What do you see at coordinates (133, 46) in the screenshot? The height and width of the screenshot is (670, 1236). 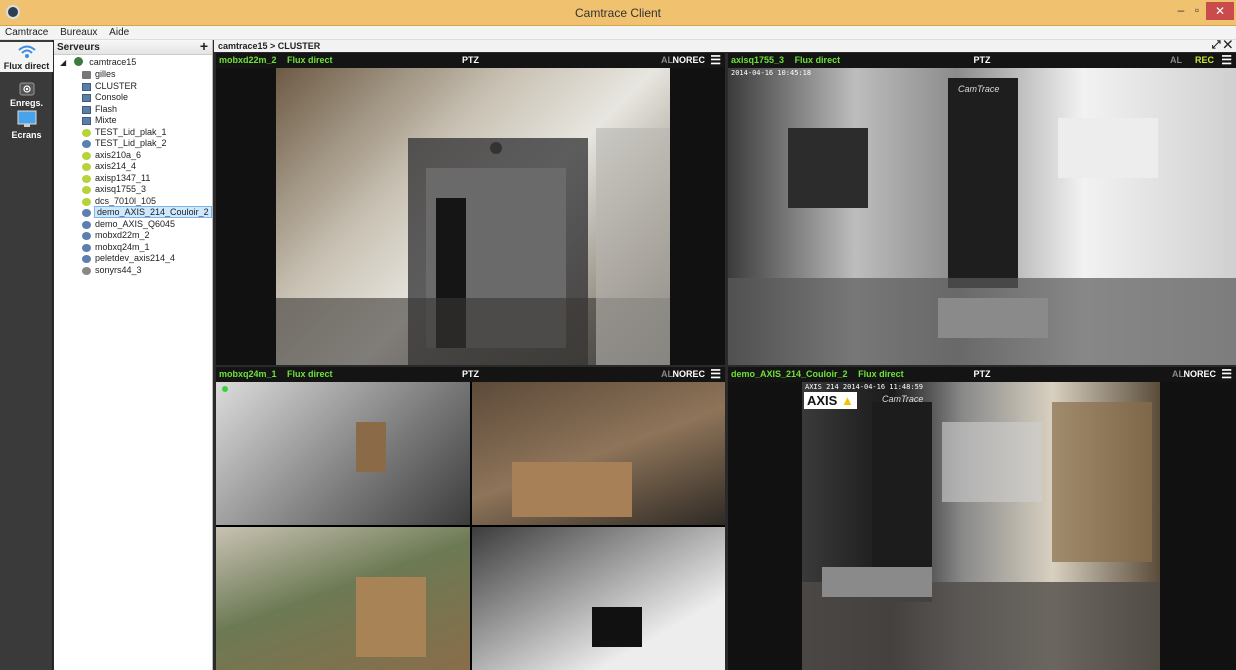 I see `server-panel-header: Serveurs +` at bounding box center [133, 46].